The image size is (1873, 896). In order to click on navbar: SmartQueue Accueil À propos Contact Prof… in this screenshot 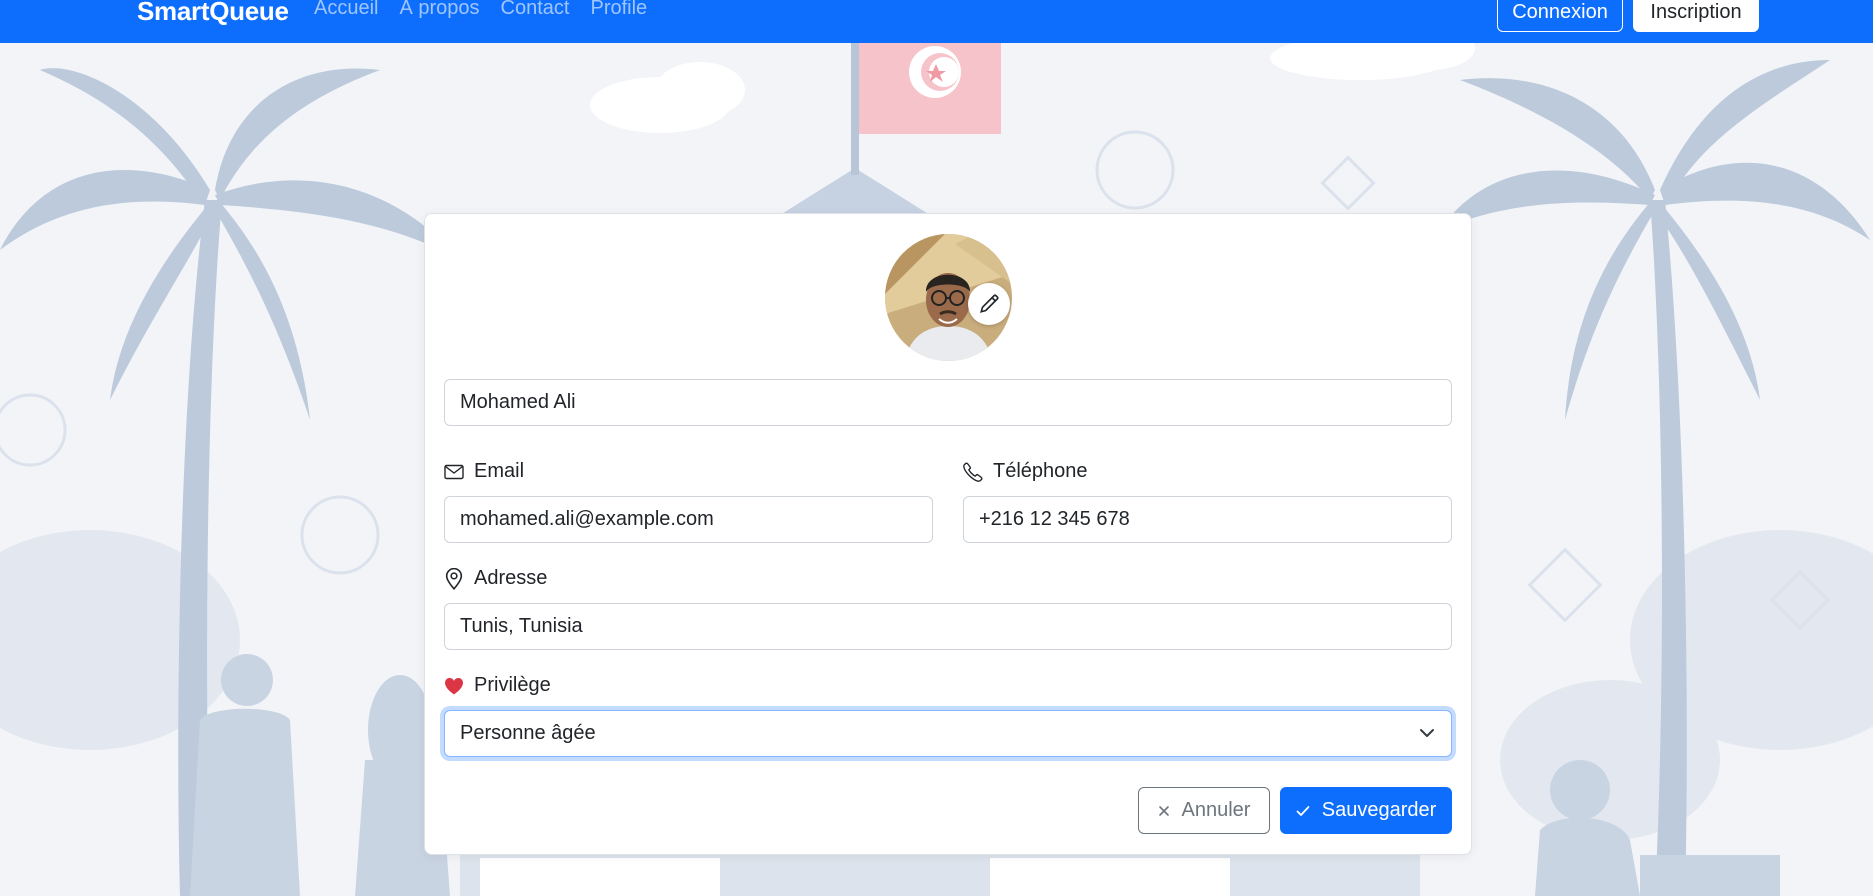, I will do `click(936, 21)`.